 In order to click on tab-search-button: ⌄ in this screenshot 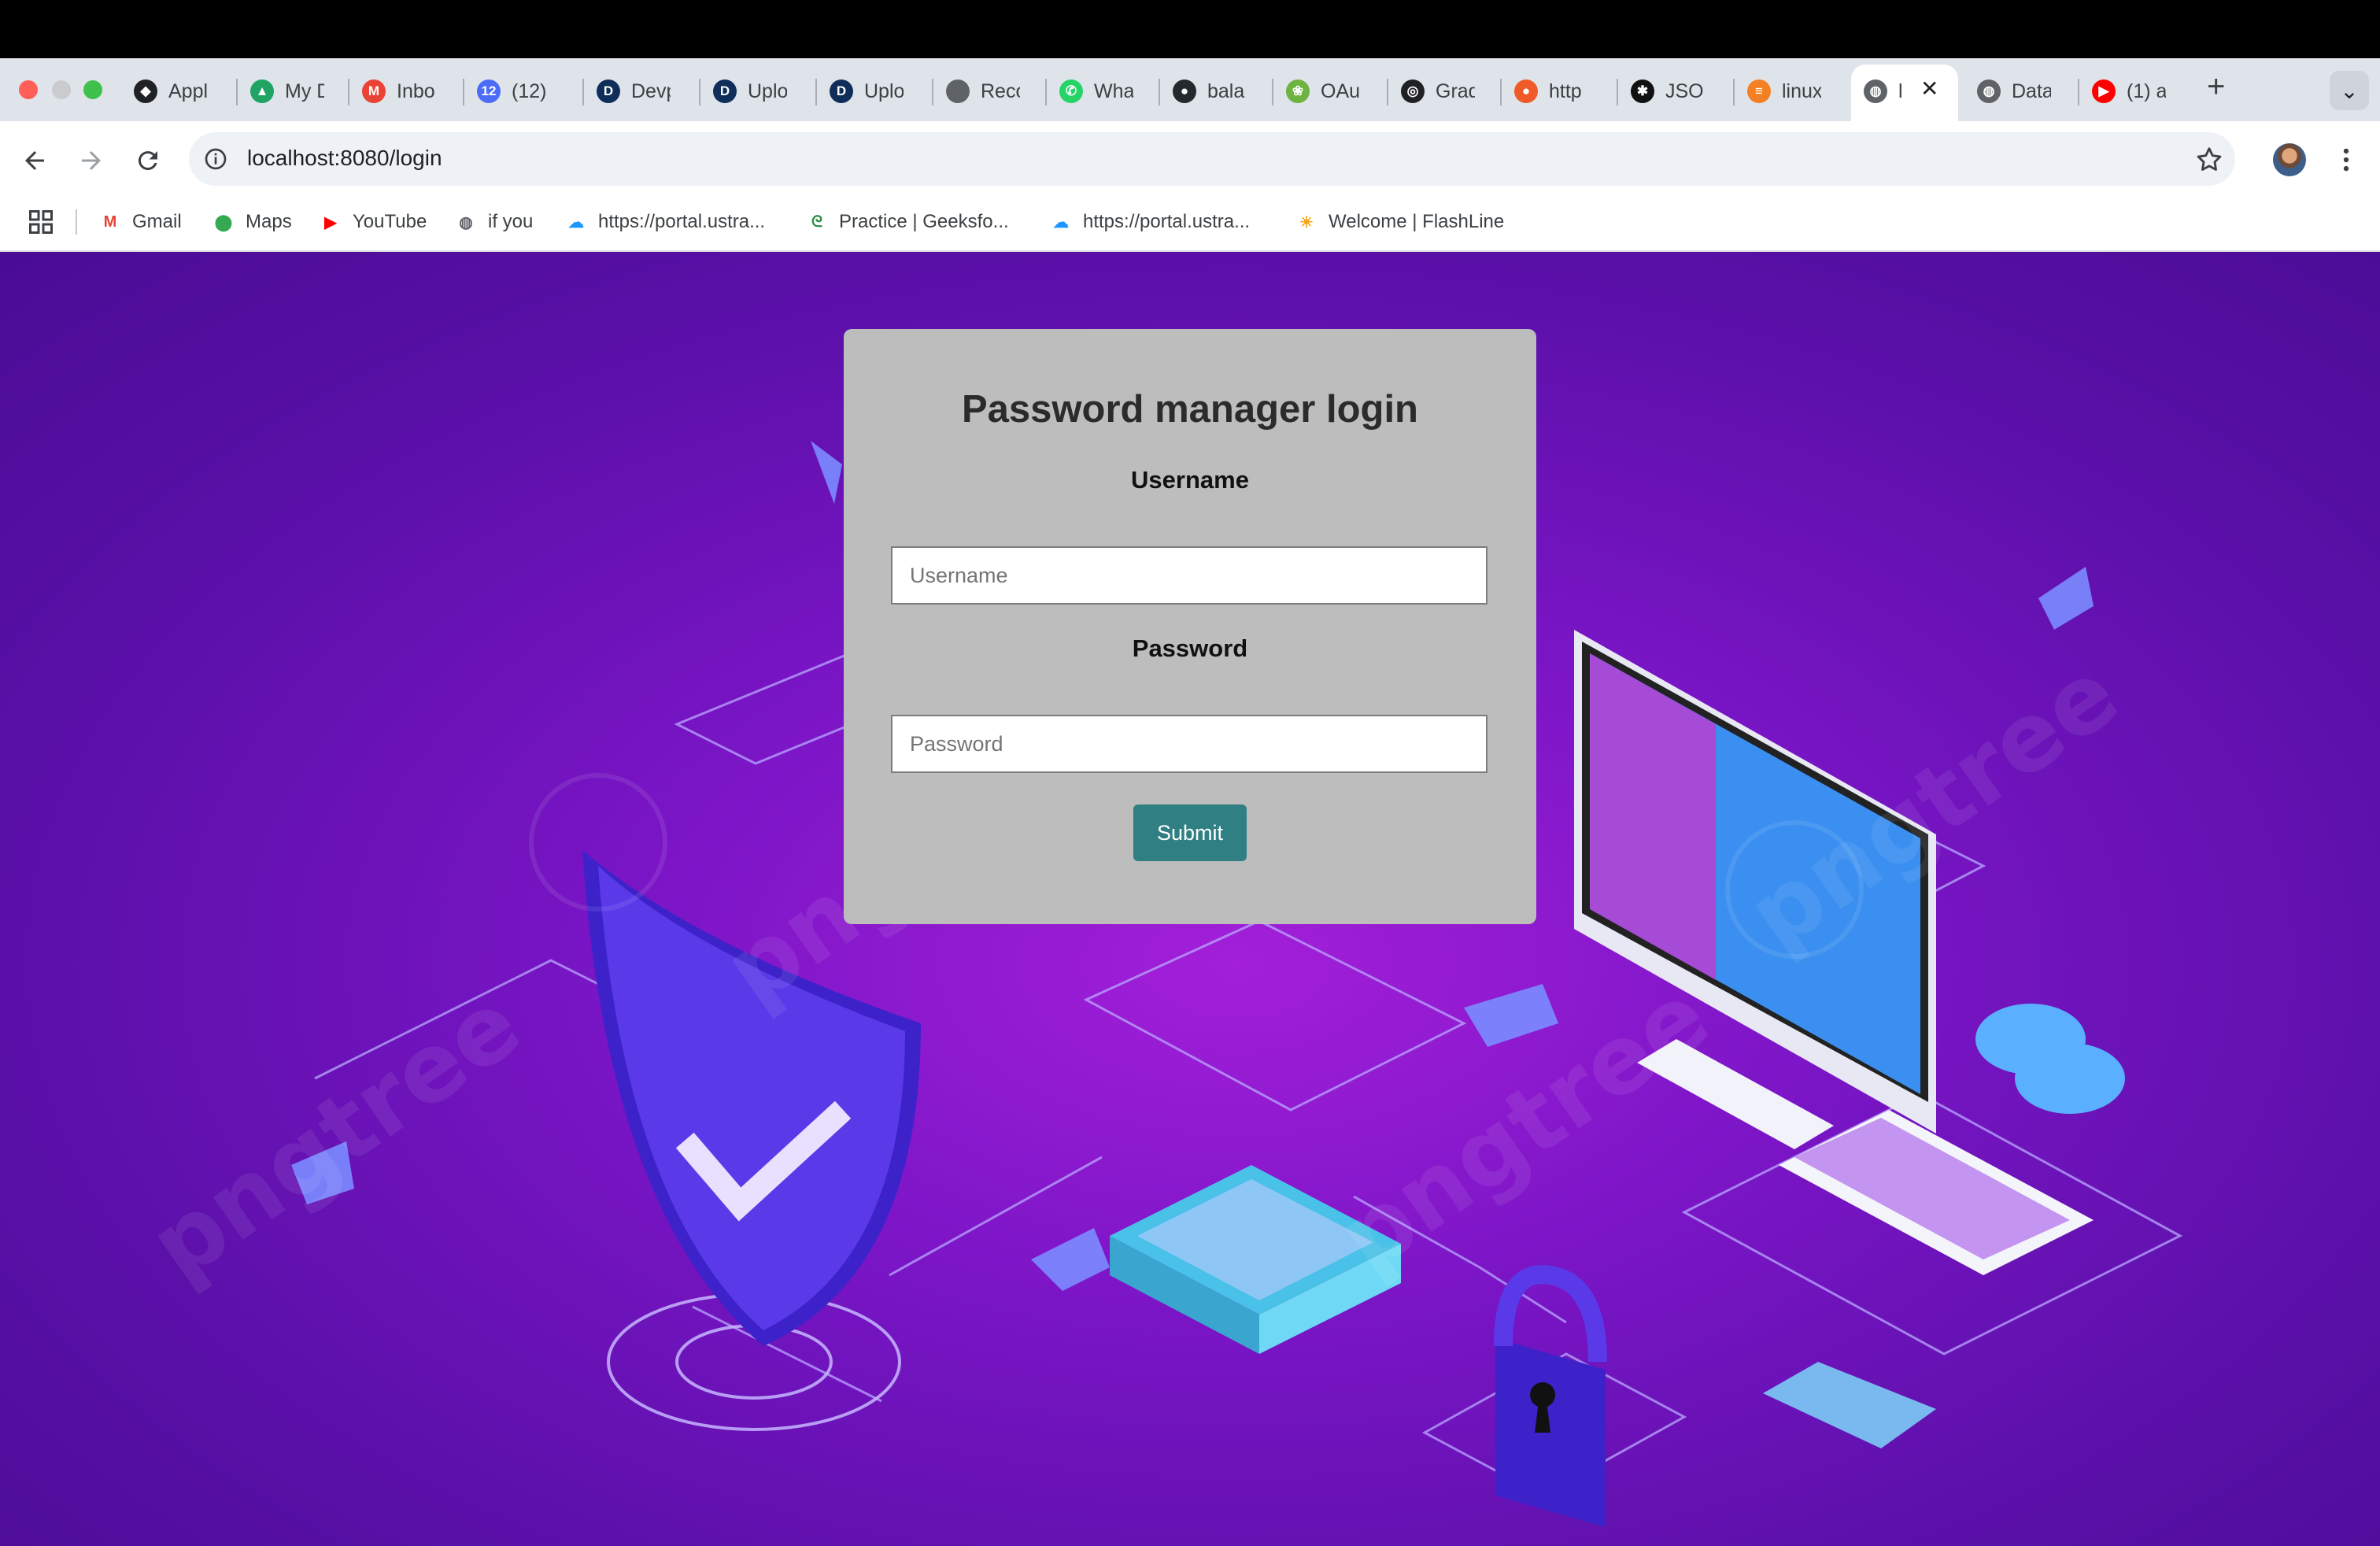, I will do `click(2349, 90)`.